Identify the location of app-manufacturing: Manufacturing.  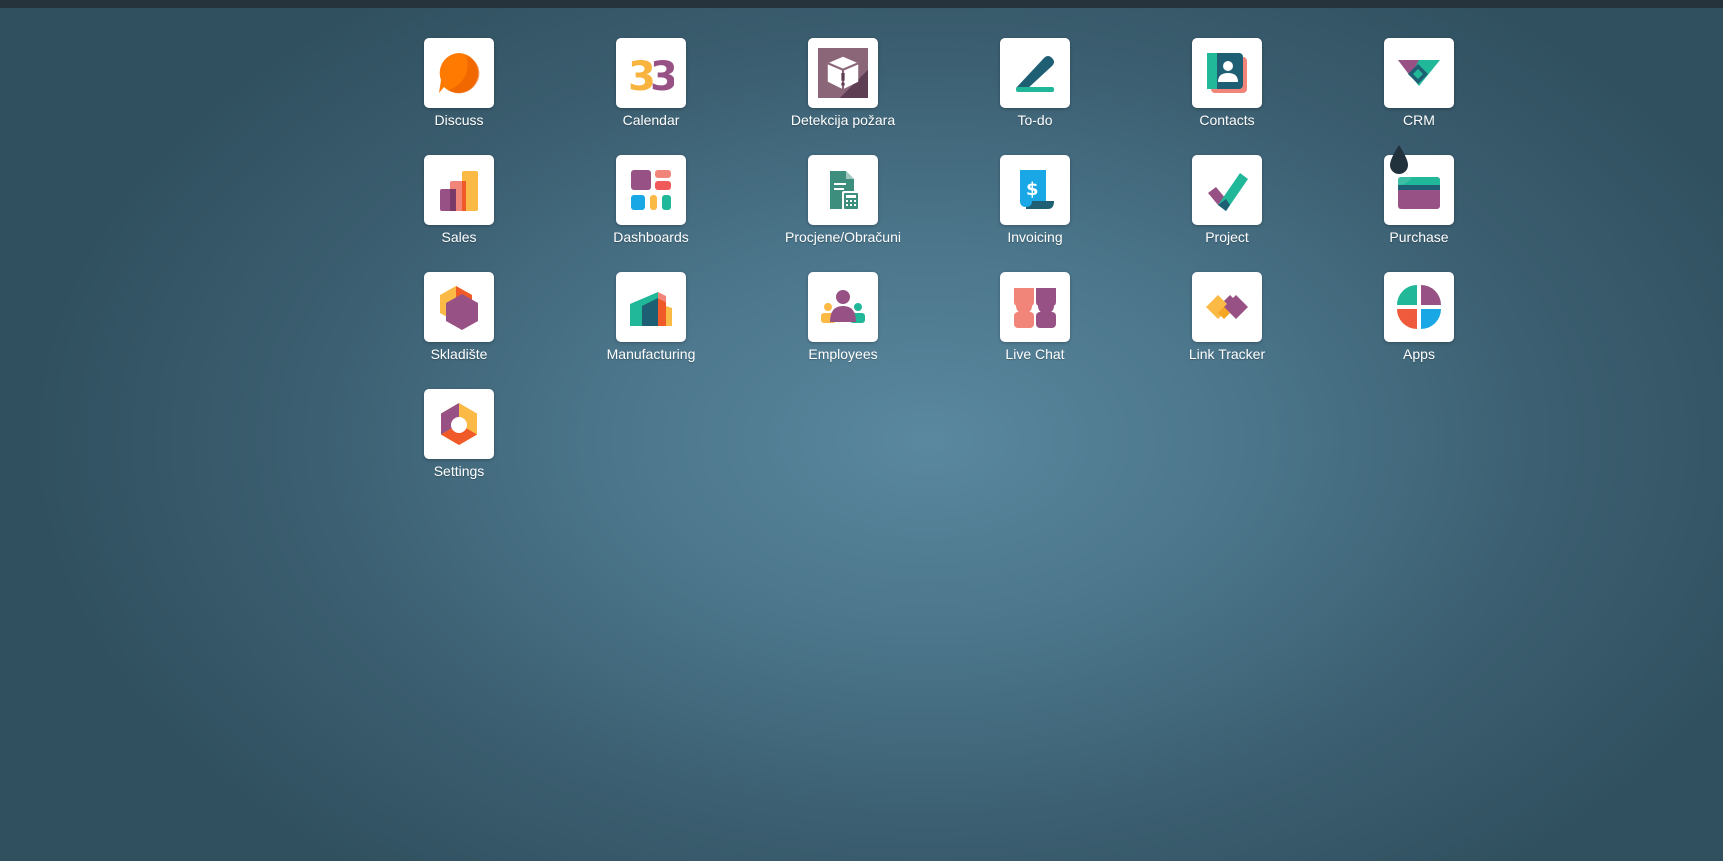
(651, 330).